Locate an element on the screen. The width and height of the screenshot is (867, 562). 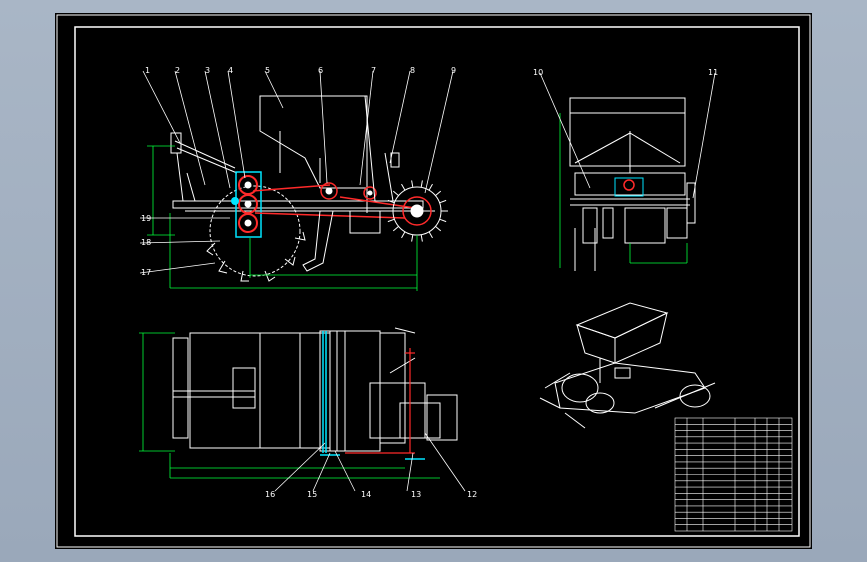
callout-10: 10 is located at coordinates (538, 72).